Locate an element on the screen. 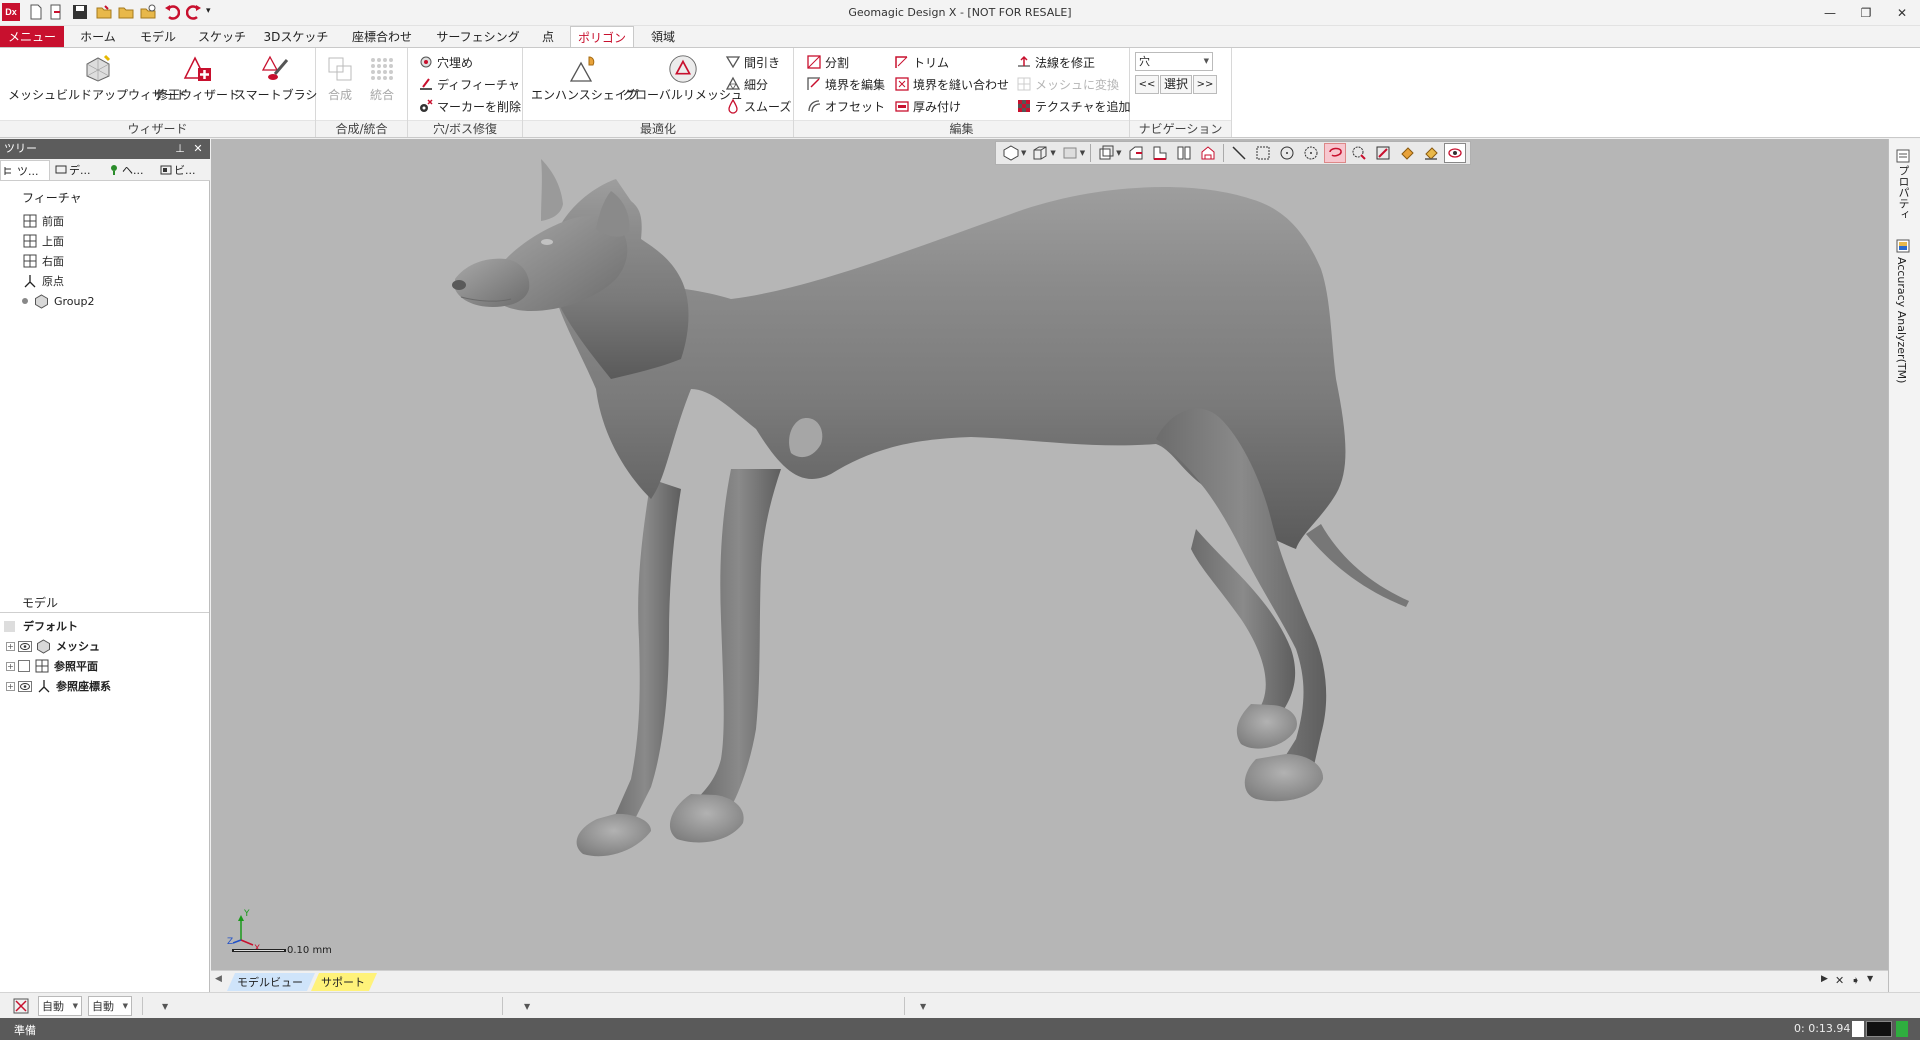 The width and height of the screenshot is (1920, 1040). tab-home: ホーム is located at coordinates (98, 36).